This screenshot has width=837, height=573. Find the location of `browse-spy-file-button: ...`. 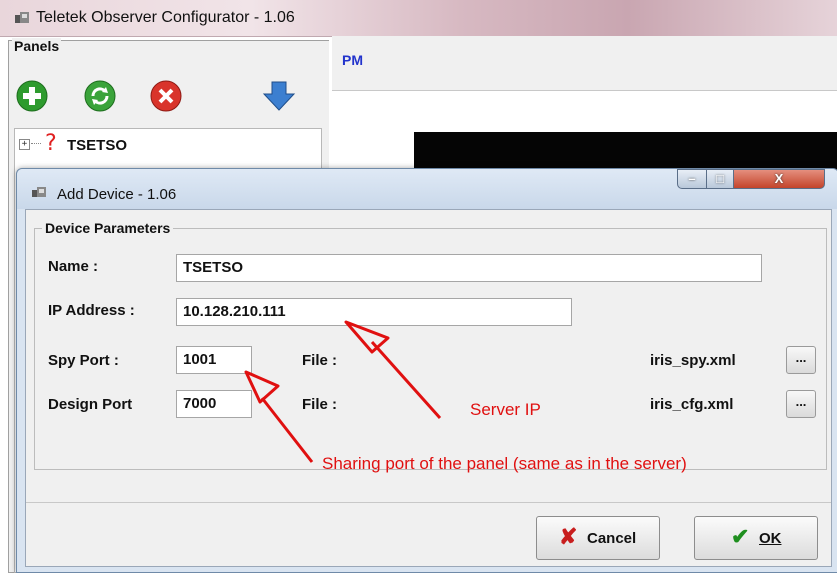

browse-spy-file-button: ... is located at coordinates (801, 360).